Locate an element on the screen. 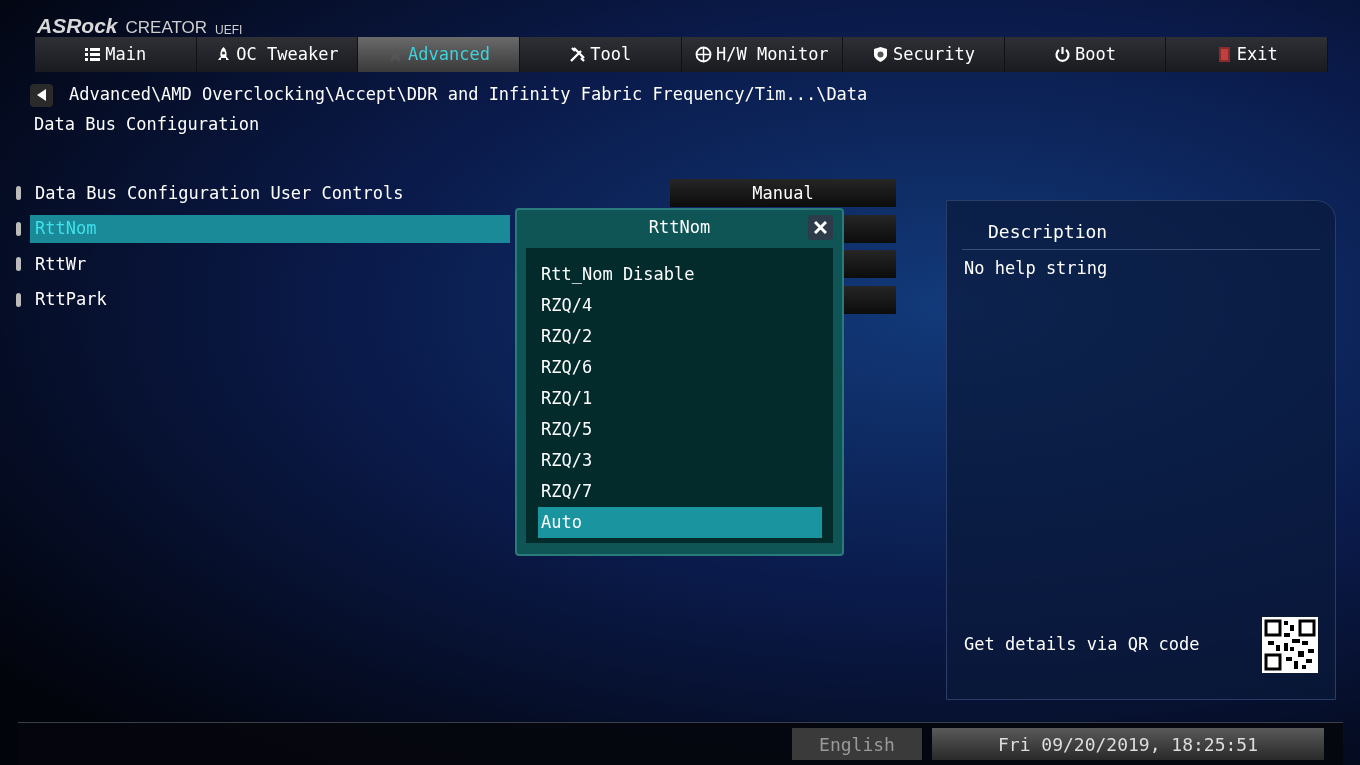 The height and width of the screenshot is (765, 1360). option-item: RZQ/3 is located at coordinates (680, 460).